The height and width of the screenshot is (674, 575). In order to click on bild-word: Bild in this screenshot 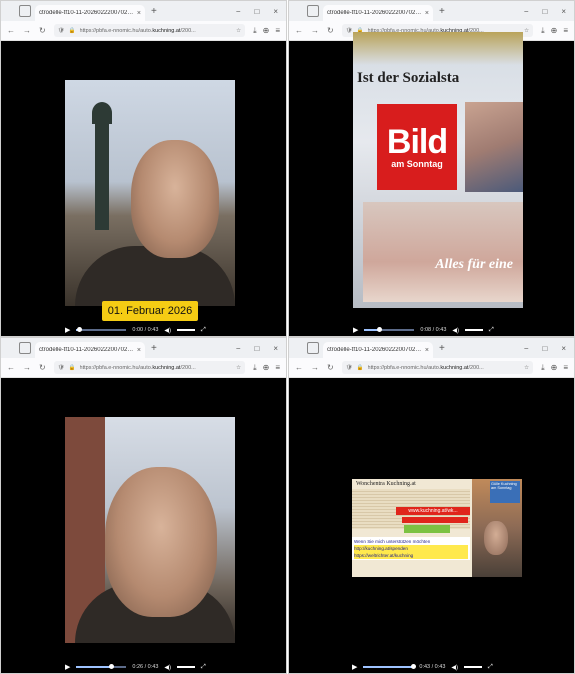, I will do `click(417, 142)`.